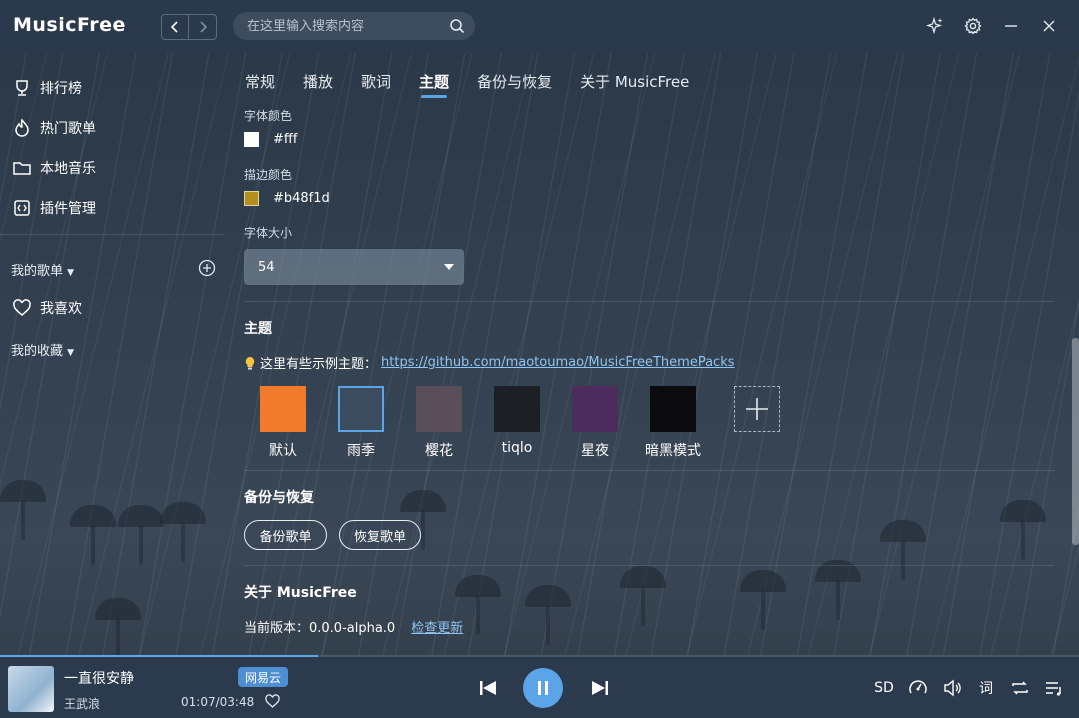  Describe the element at coordinates (285, 535) in the screenshot. I see `backup-sheets-button: 备份歌单` at that location.